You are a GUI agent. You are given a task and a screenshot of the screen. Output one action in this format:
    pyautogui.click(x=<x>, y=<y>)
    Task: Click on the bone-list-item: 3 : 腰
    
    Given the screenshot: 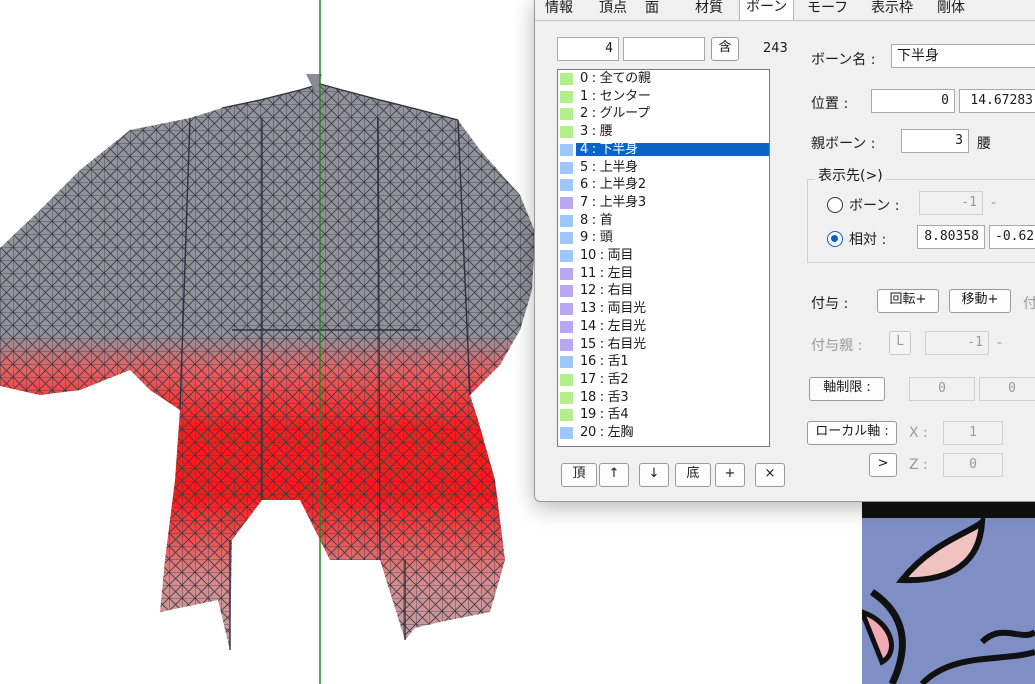 What is the action you would take?
    pyautogui.click(x=664, y=132)
    